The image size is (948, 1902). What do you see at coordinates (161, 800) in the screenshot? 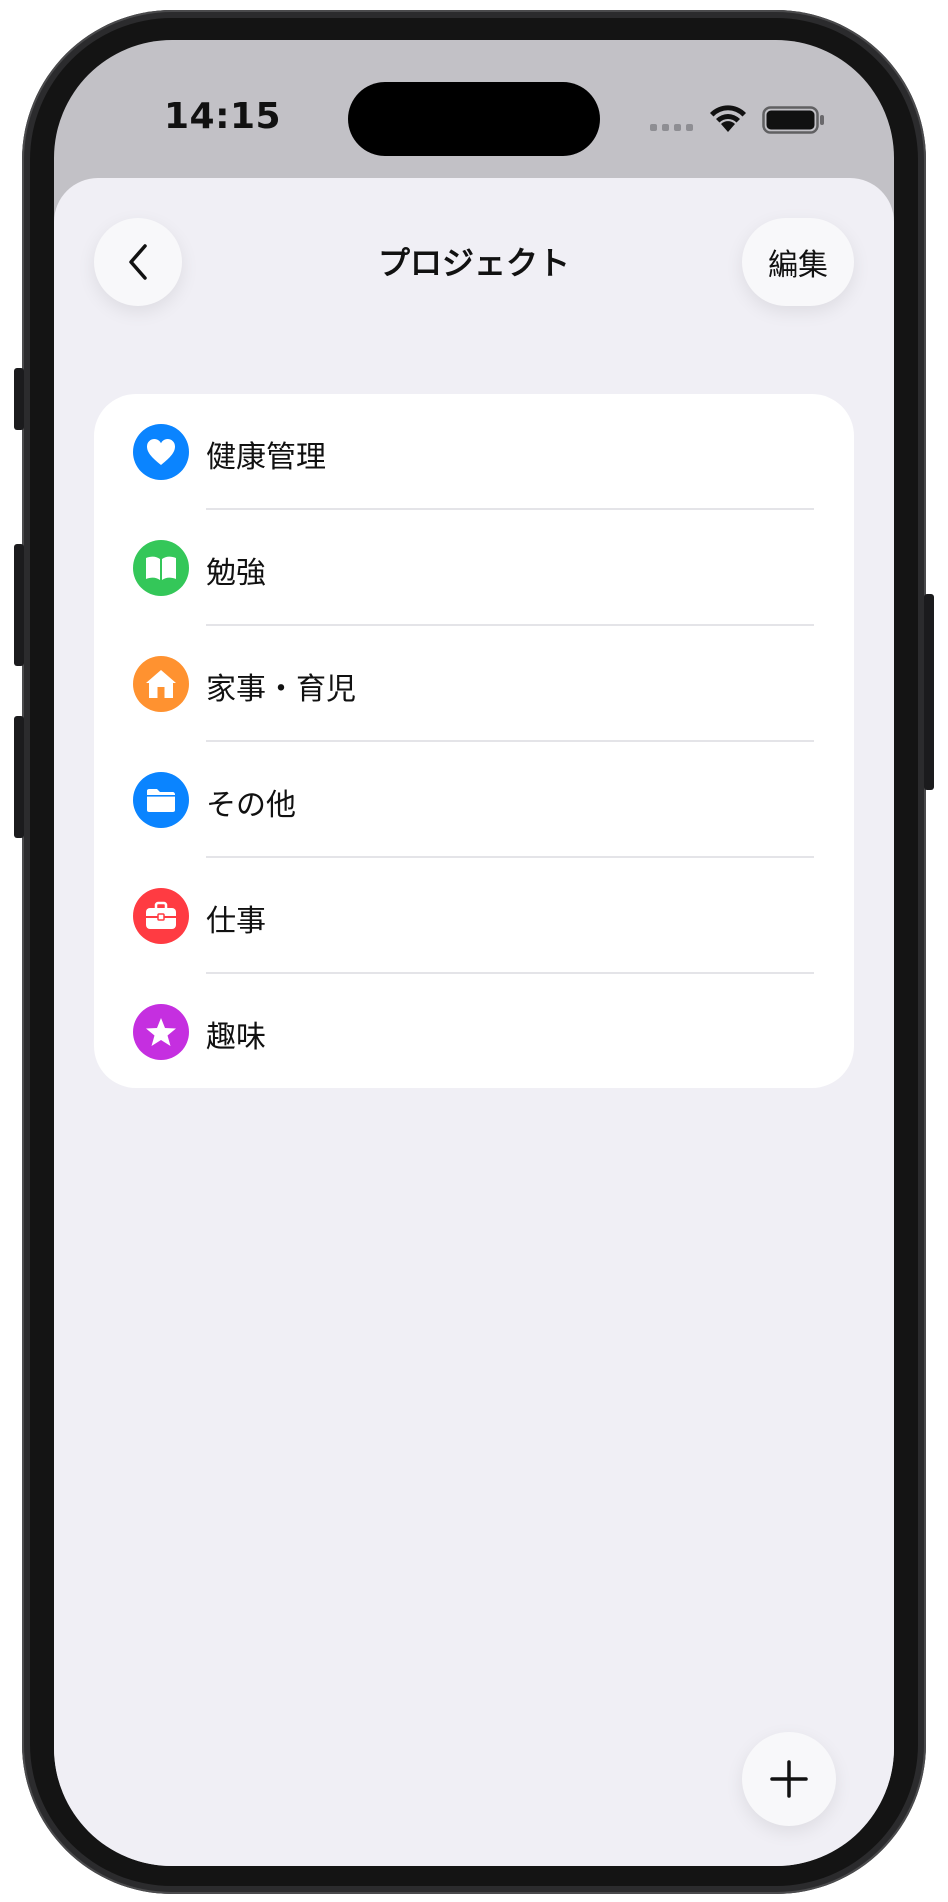
I see `folder-icon` at bounding box center [161, 800].